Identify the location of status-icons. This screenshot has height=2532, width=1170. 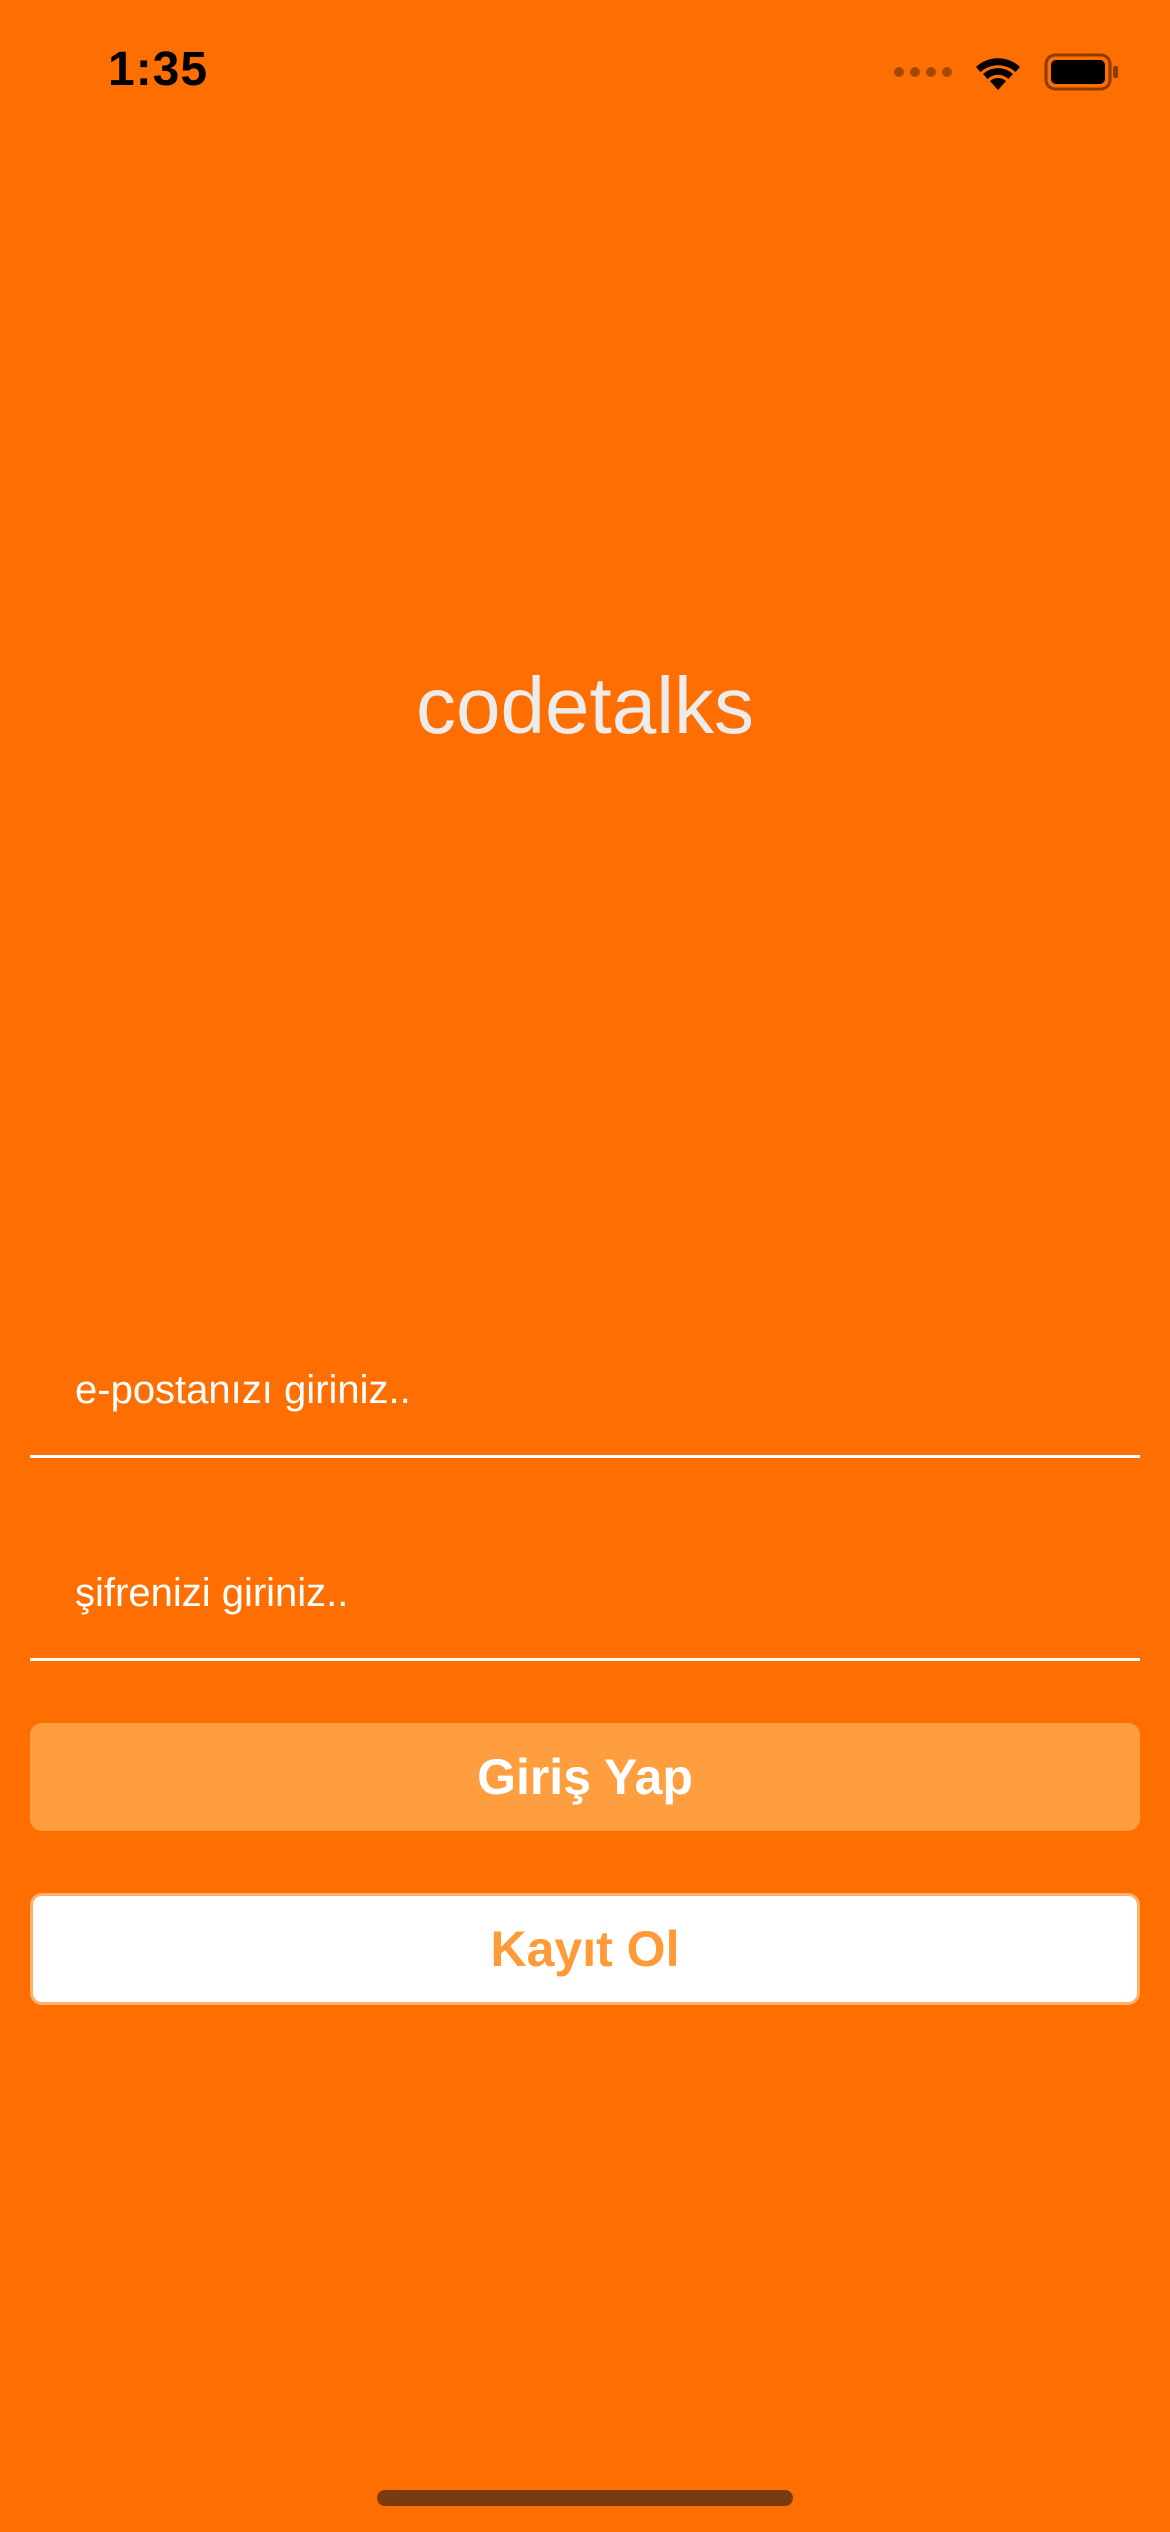
(1007, 72).